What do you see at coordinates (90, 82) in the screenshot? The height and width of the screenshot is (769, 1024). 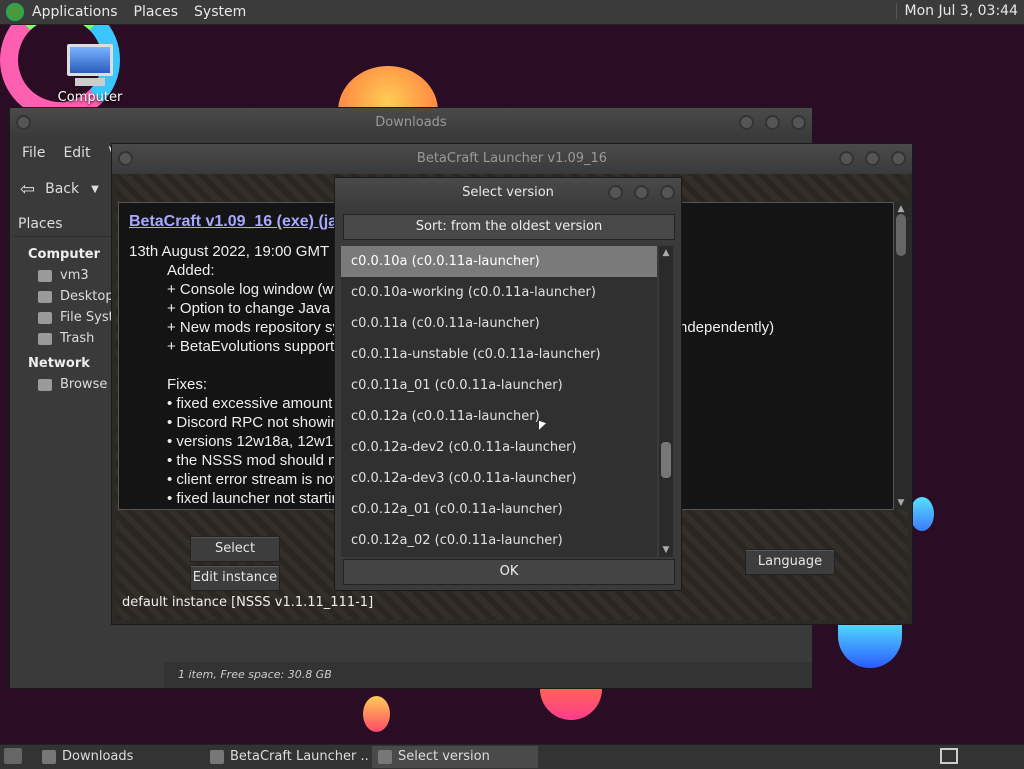 I see `computer-icon-stand` at bounding box center [90, 82].